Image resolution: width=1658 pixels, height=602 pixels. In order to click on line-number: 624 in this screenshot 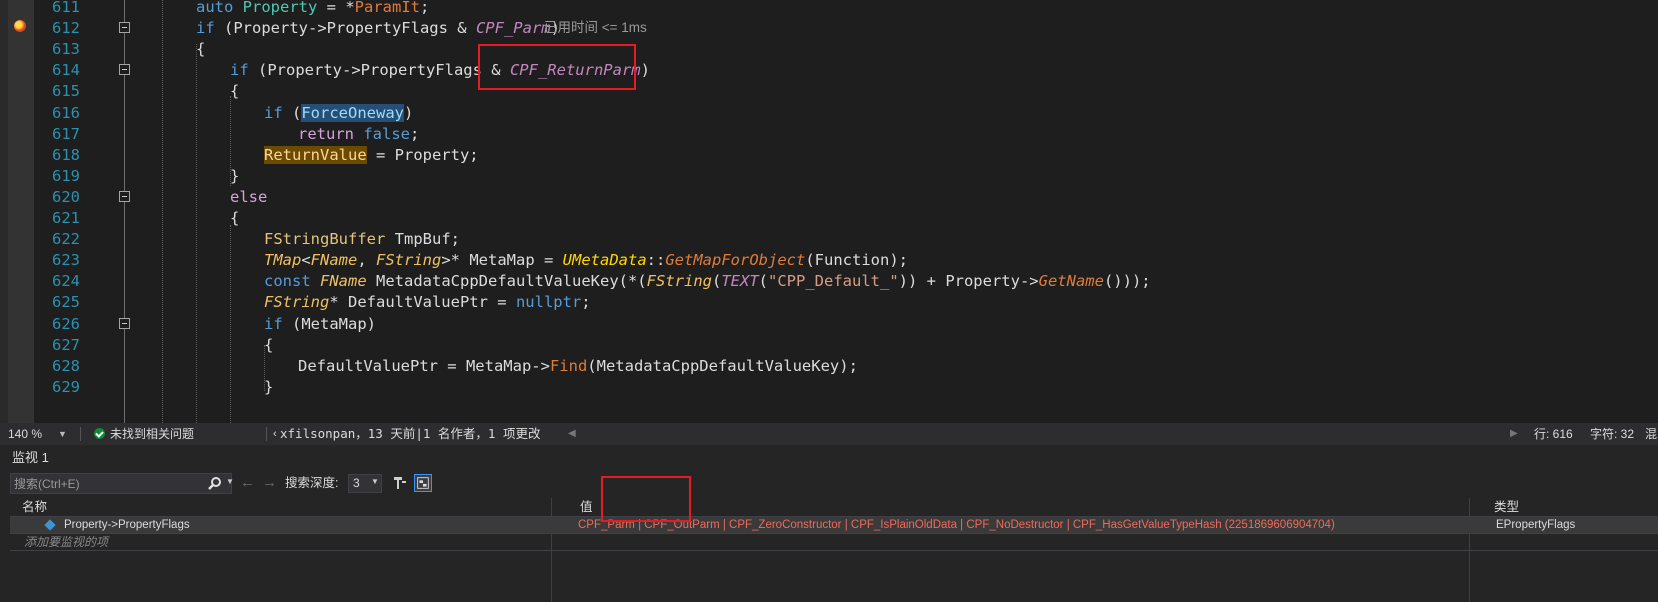, I will do `click(66, 281)`.